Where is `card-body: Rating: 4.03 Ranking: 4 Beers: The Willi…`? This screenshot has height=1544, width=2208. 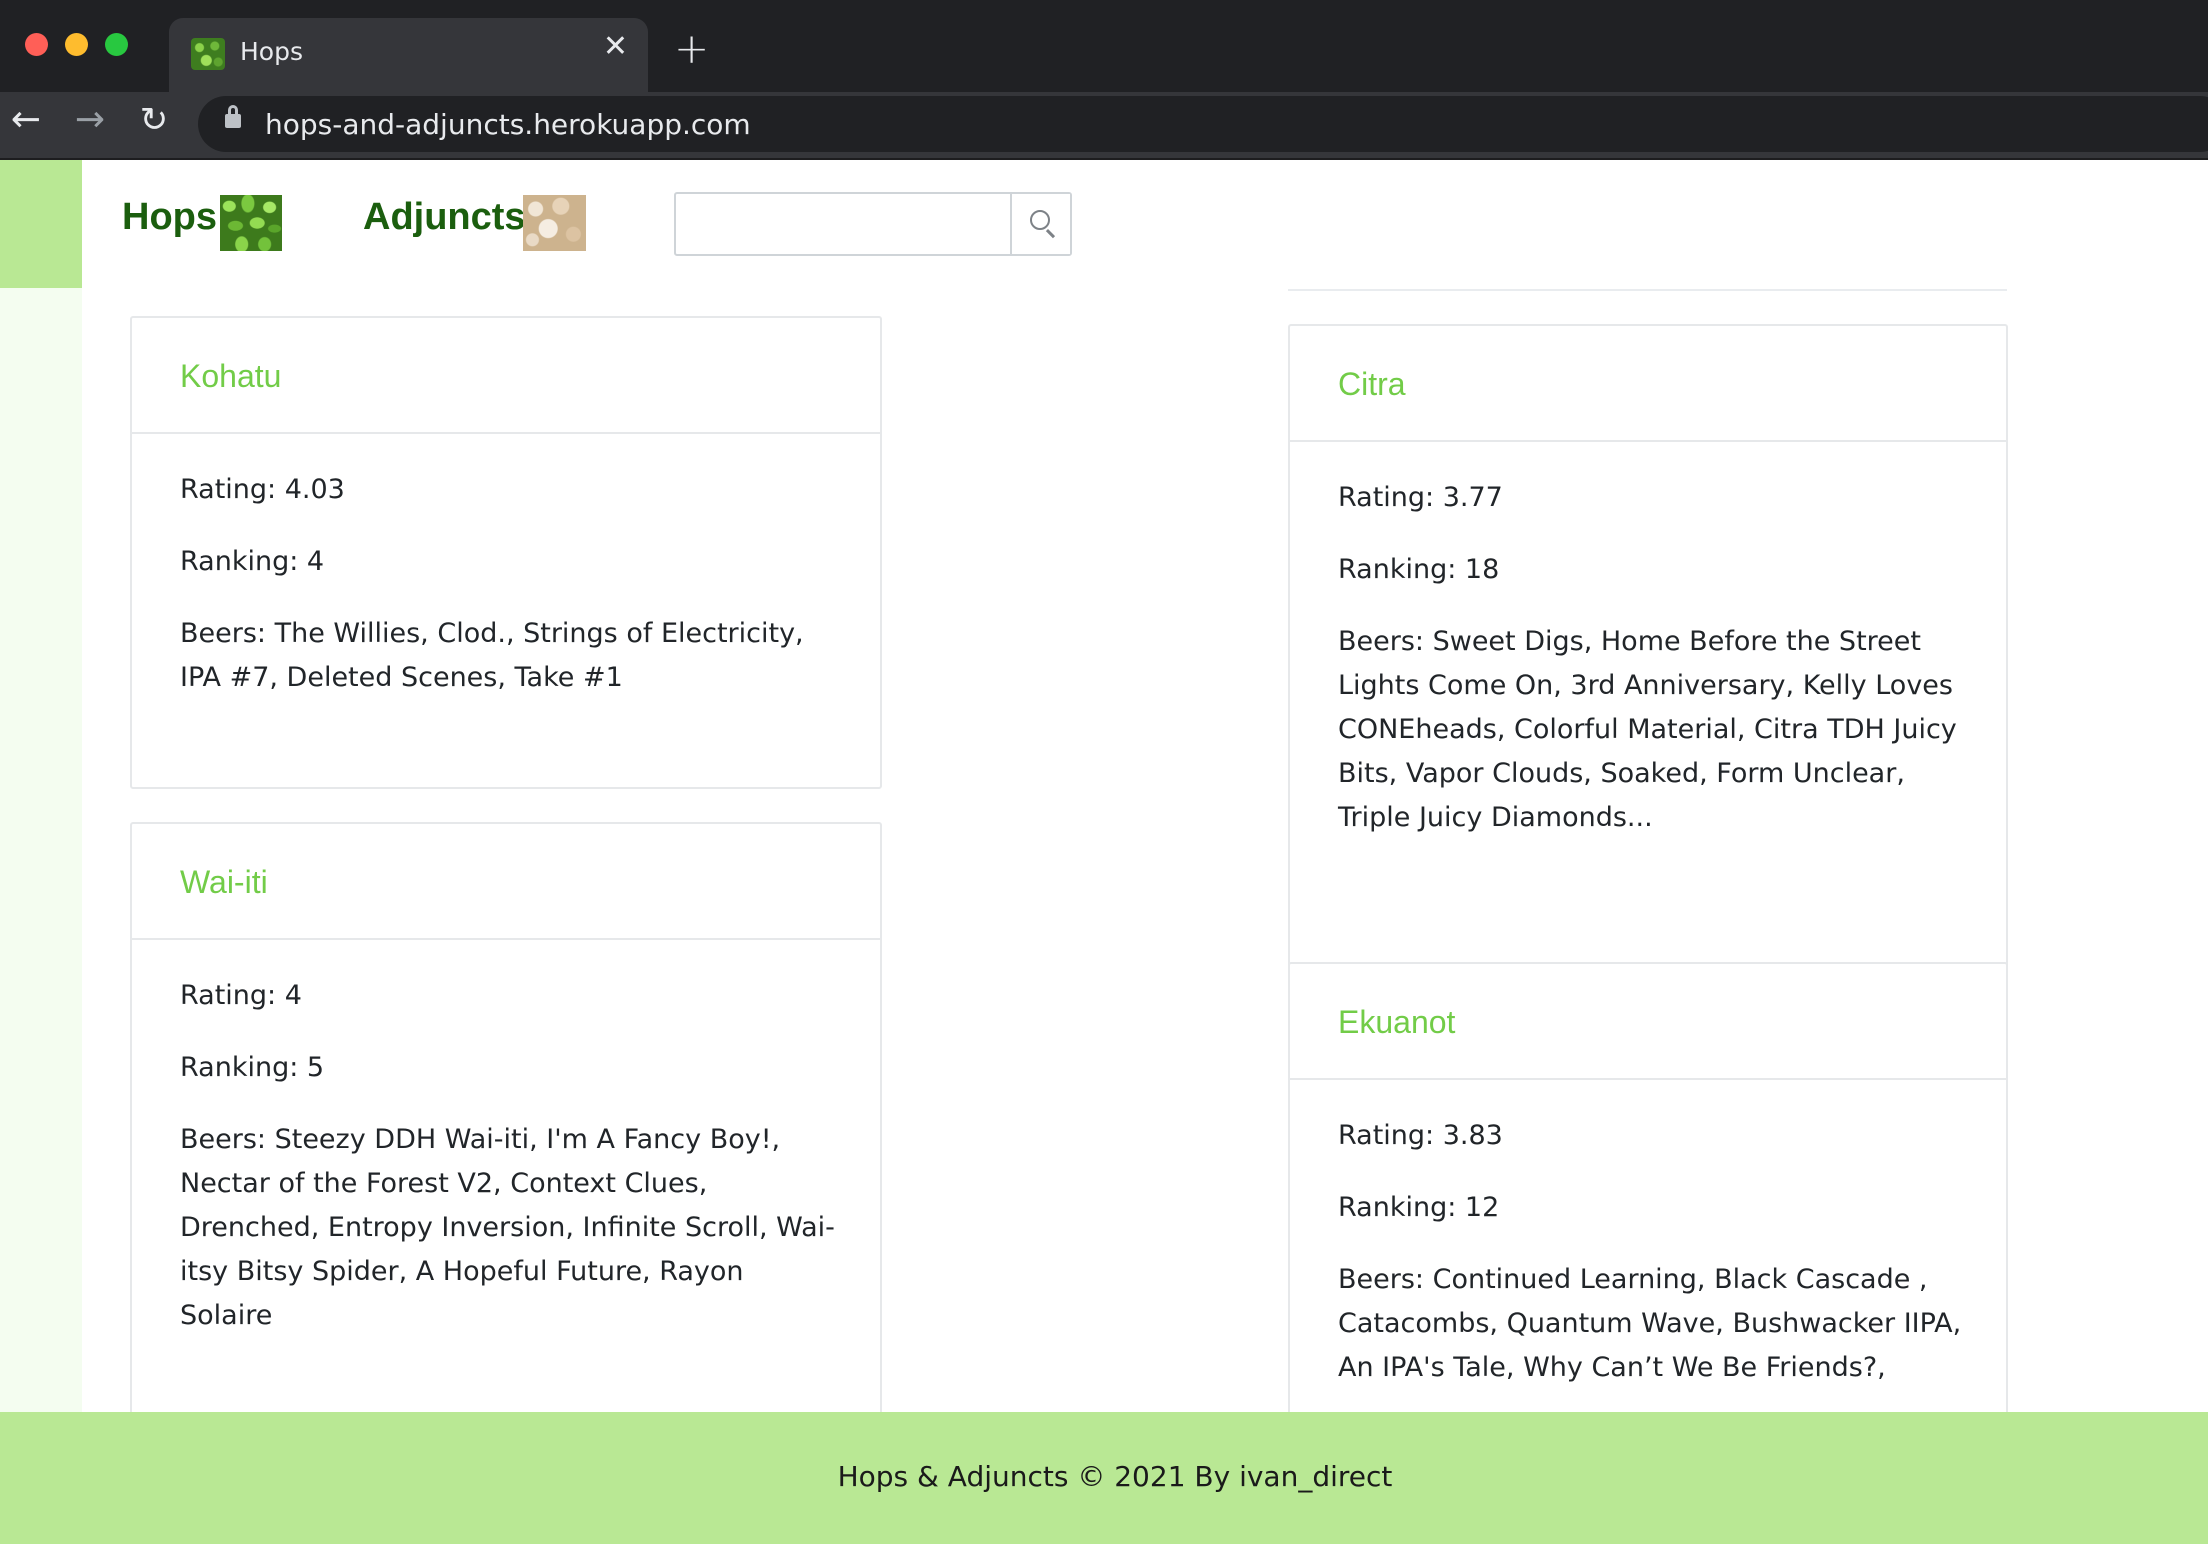
card-body: Rating: 4.03 Ranking: 4 Beers: The Willi… is located at coordinates (510, 598).